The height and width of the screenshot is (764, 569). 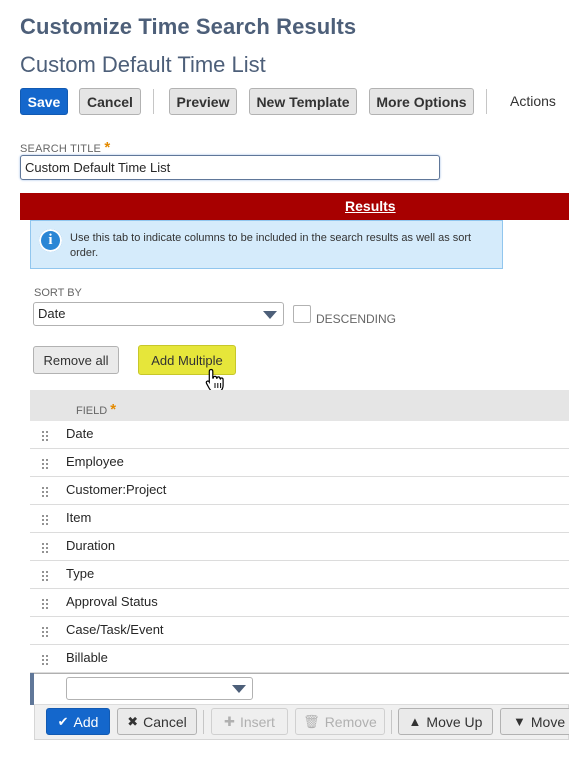 What do you see at coordinates (76, 360) in the screenshot?
I see `remove-all-button: Remove all` at bounding box center [76, 360].